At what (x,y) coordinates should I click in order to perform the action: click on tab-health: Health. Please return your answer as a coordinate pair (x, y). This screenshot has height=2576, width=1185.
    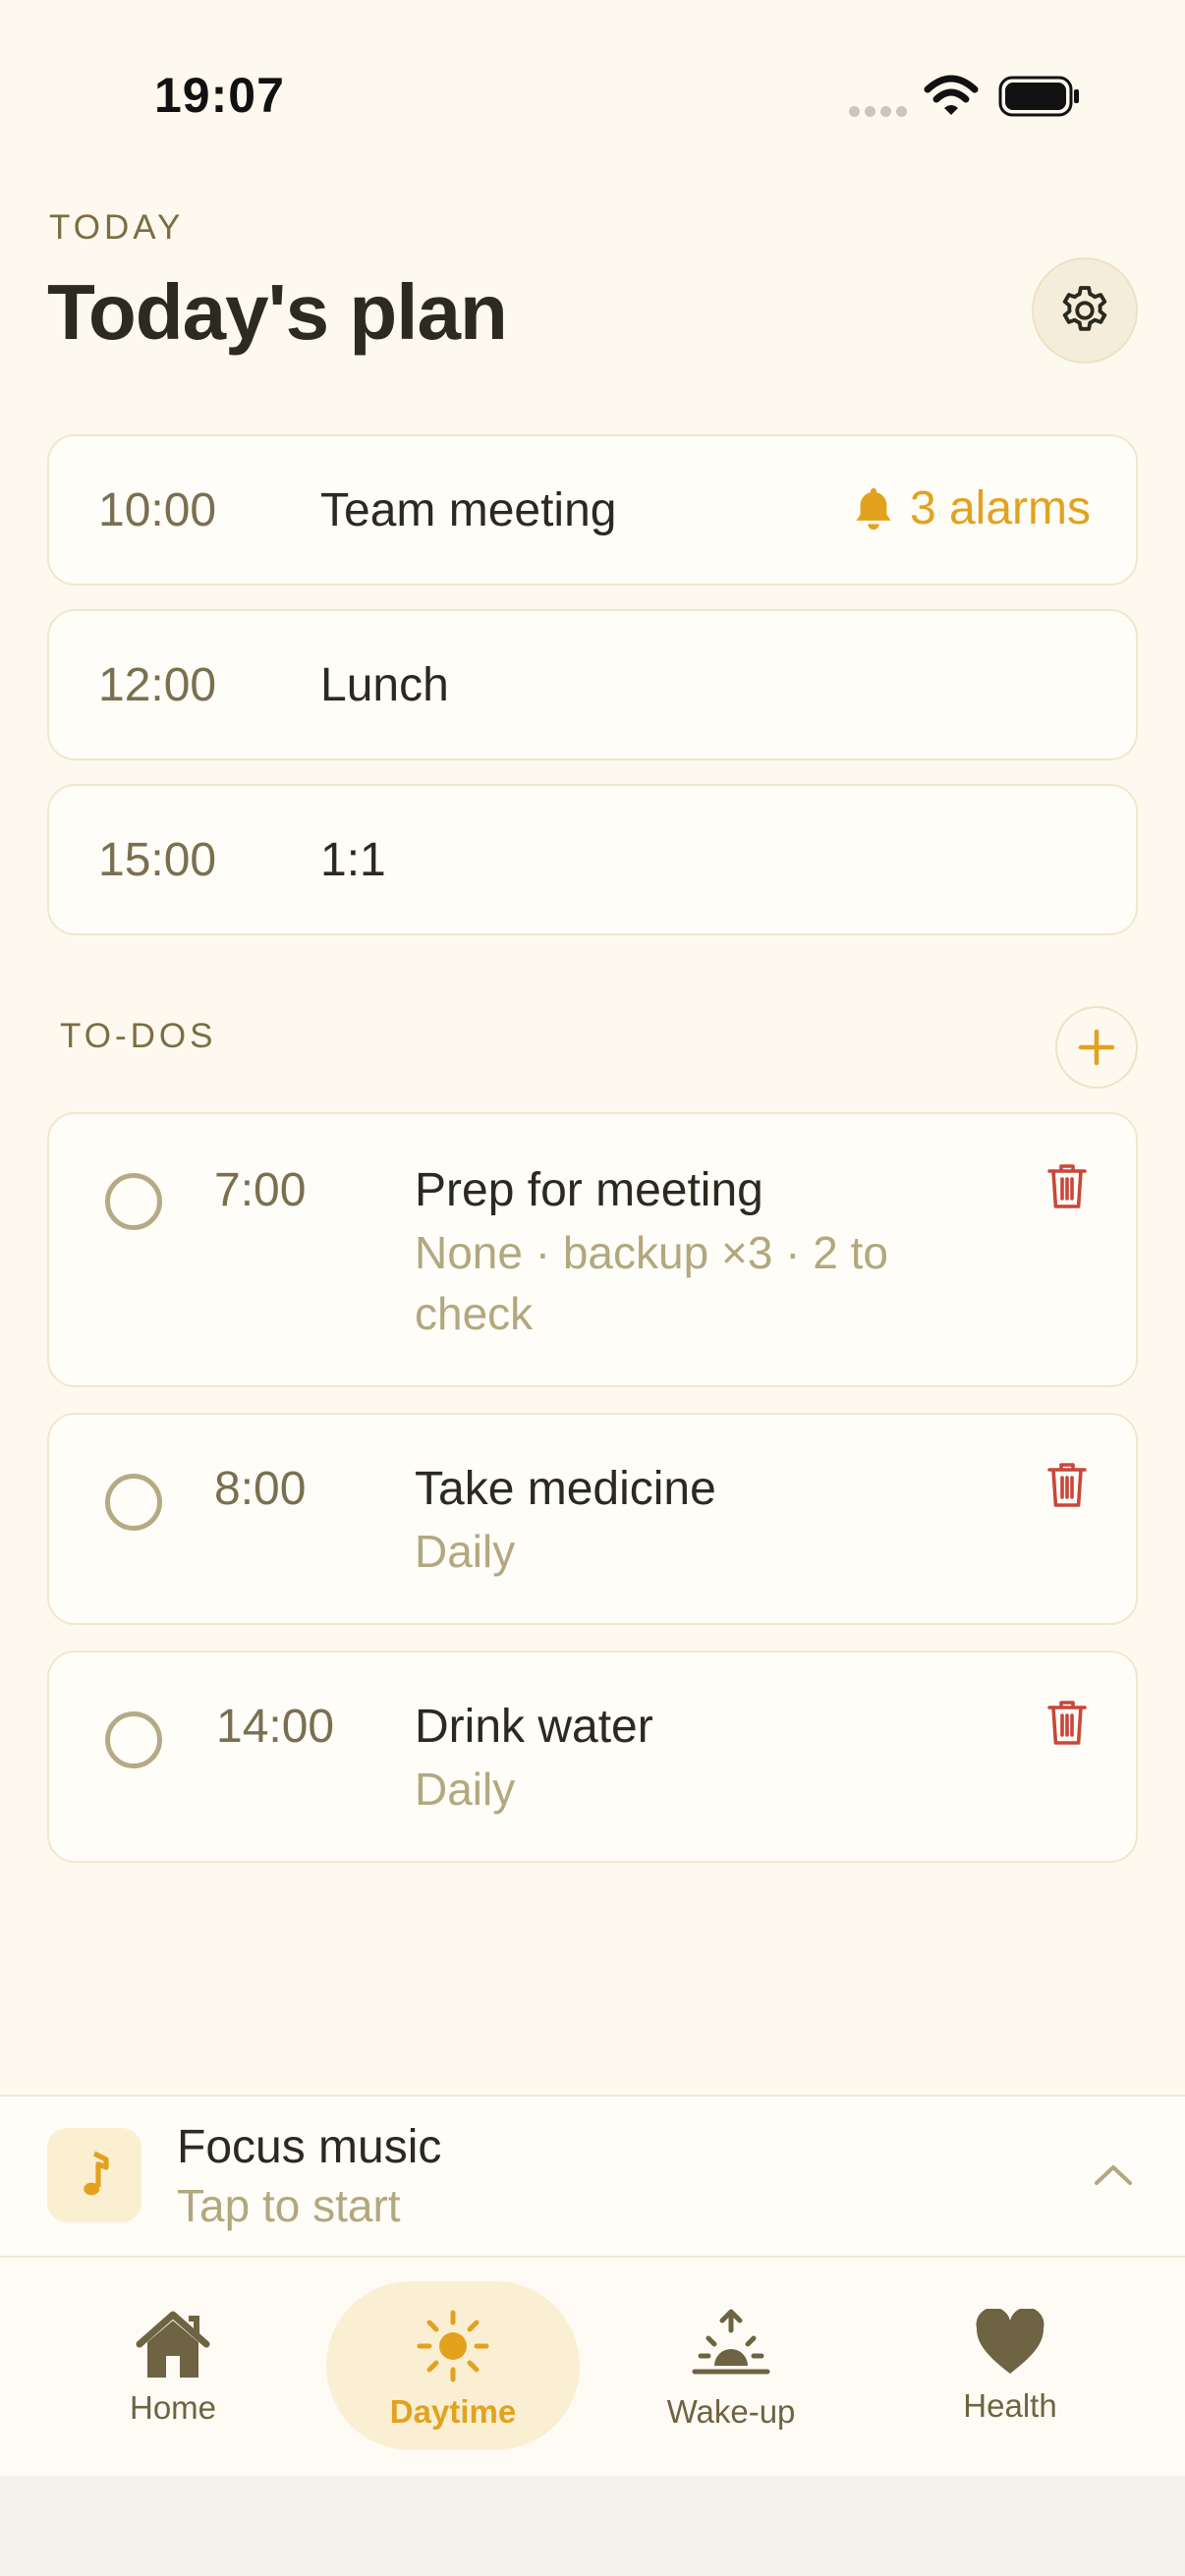
    Looking at the image, I should click on (1010, 2367).